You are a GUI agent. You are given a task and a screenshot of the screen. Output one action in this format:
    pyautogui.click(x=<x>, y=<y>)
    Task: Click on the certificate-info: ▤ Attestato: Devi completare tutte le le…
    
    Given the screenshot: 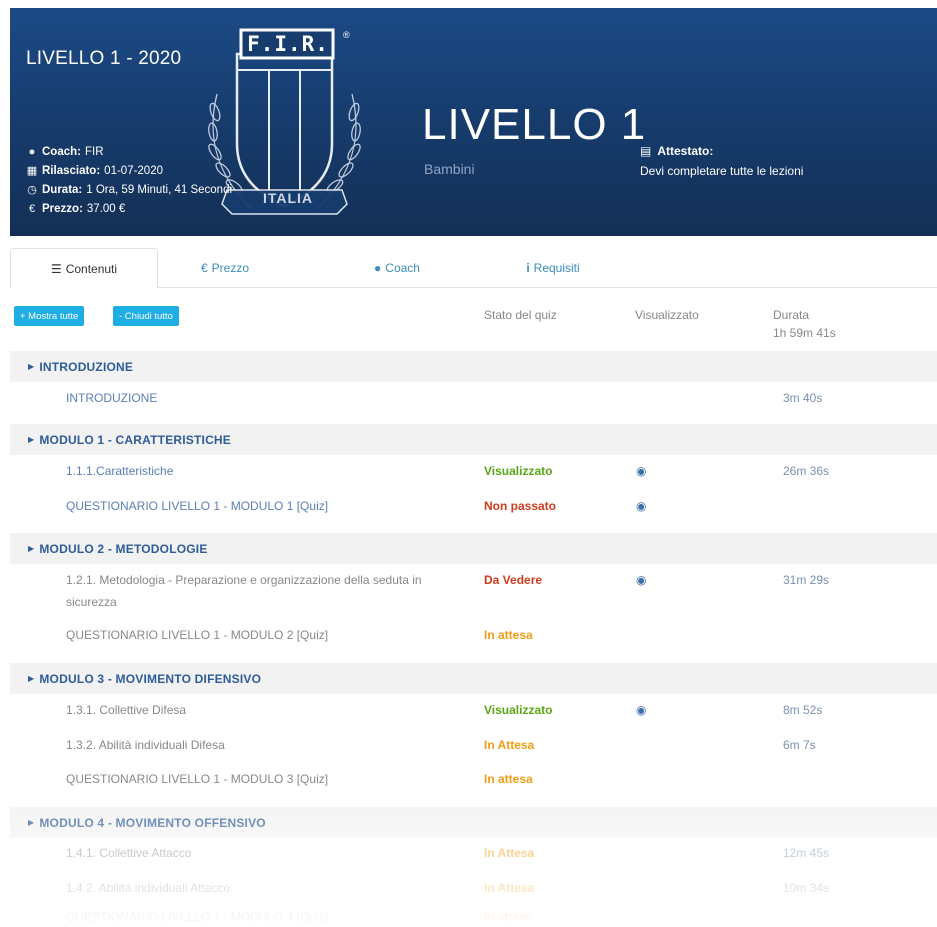 What is the action you would take?
    pyautogui.click(x=721, y=161)
    